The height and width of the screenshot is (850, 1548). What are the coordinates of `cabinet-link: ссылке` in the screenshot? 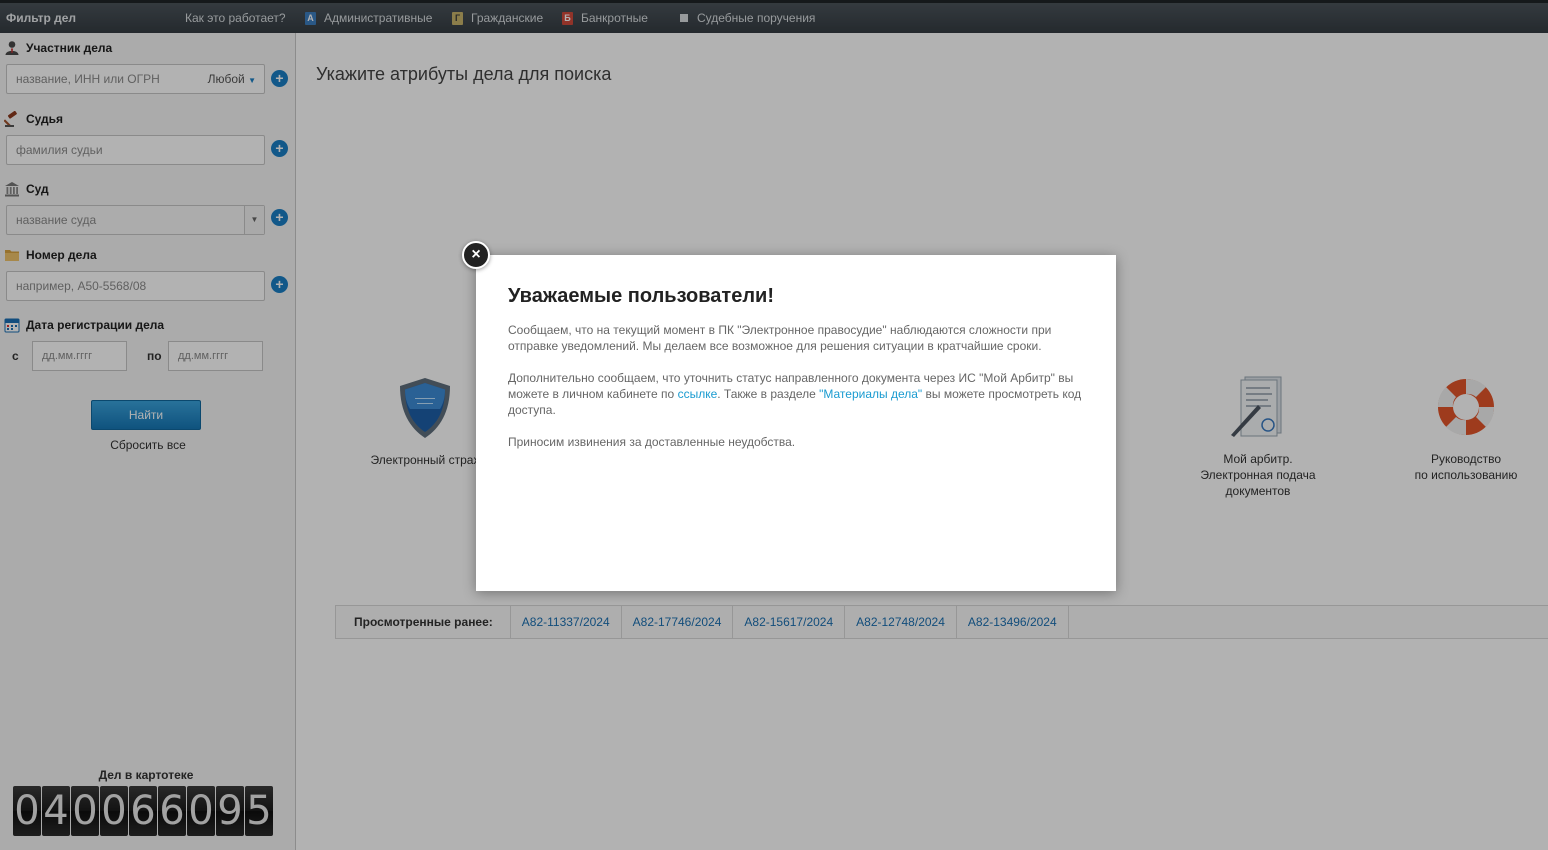 It's located at (698, 394).